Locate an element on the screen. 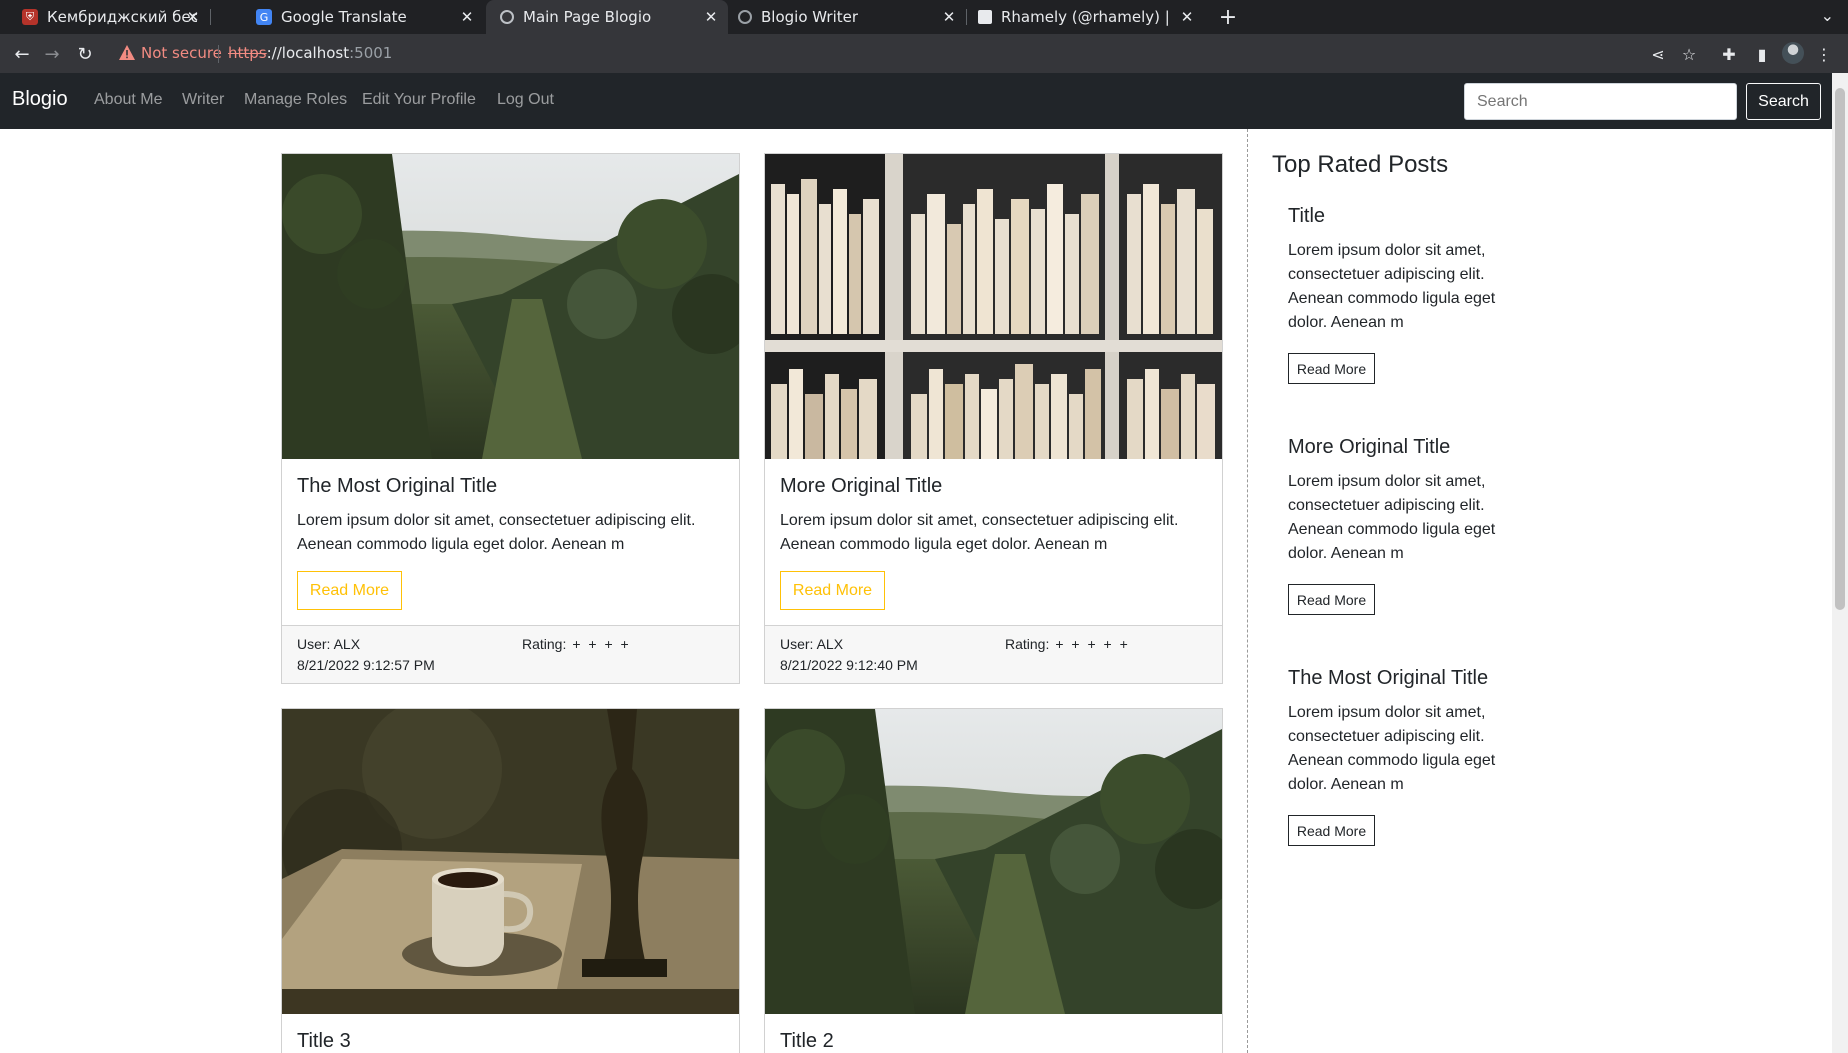  brand-logo: Blogio is located at coordinates (40, 99).